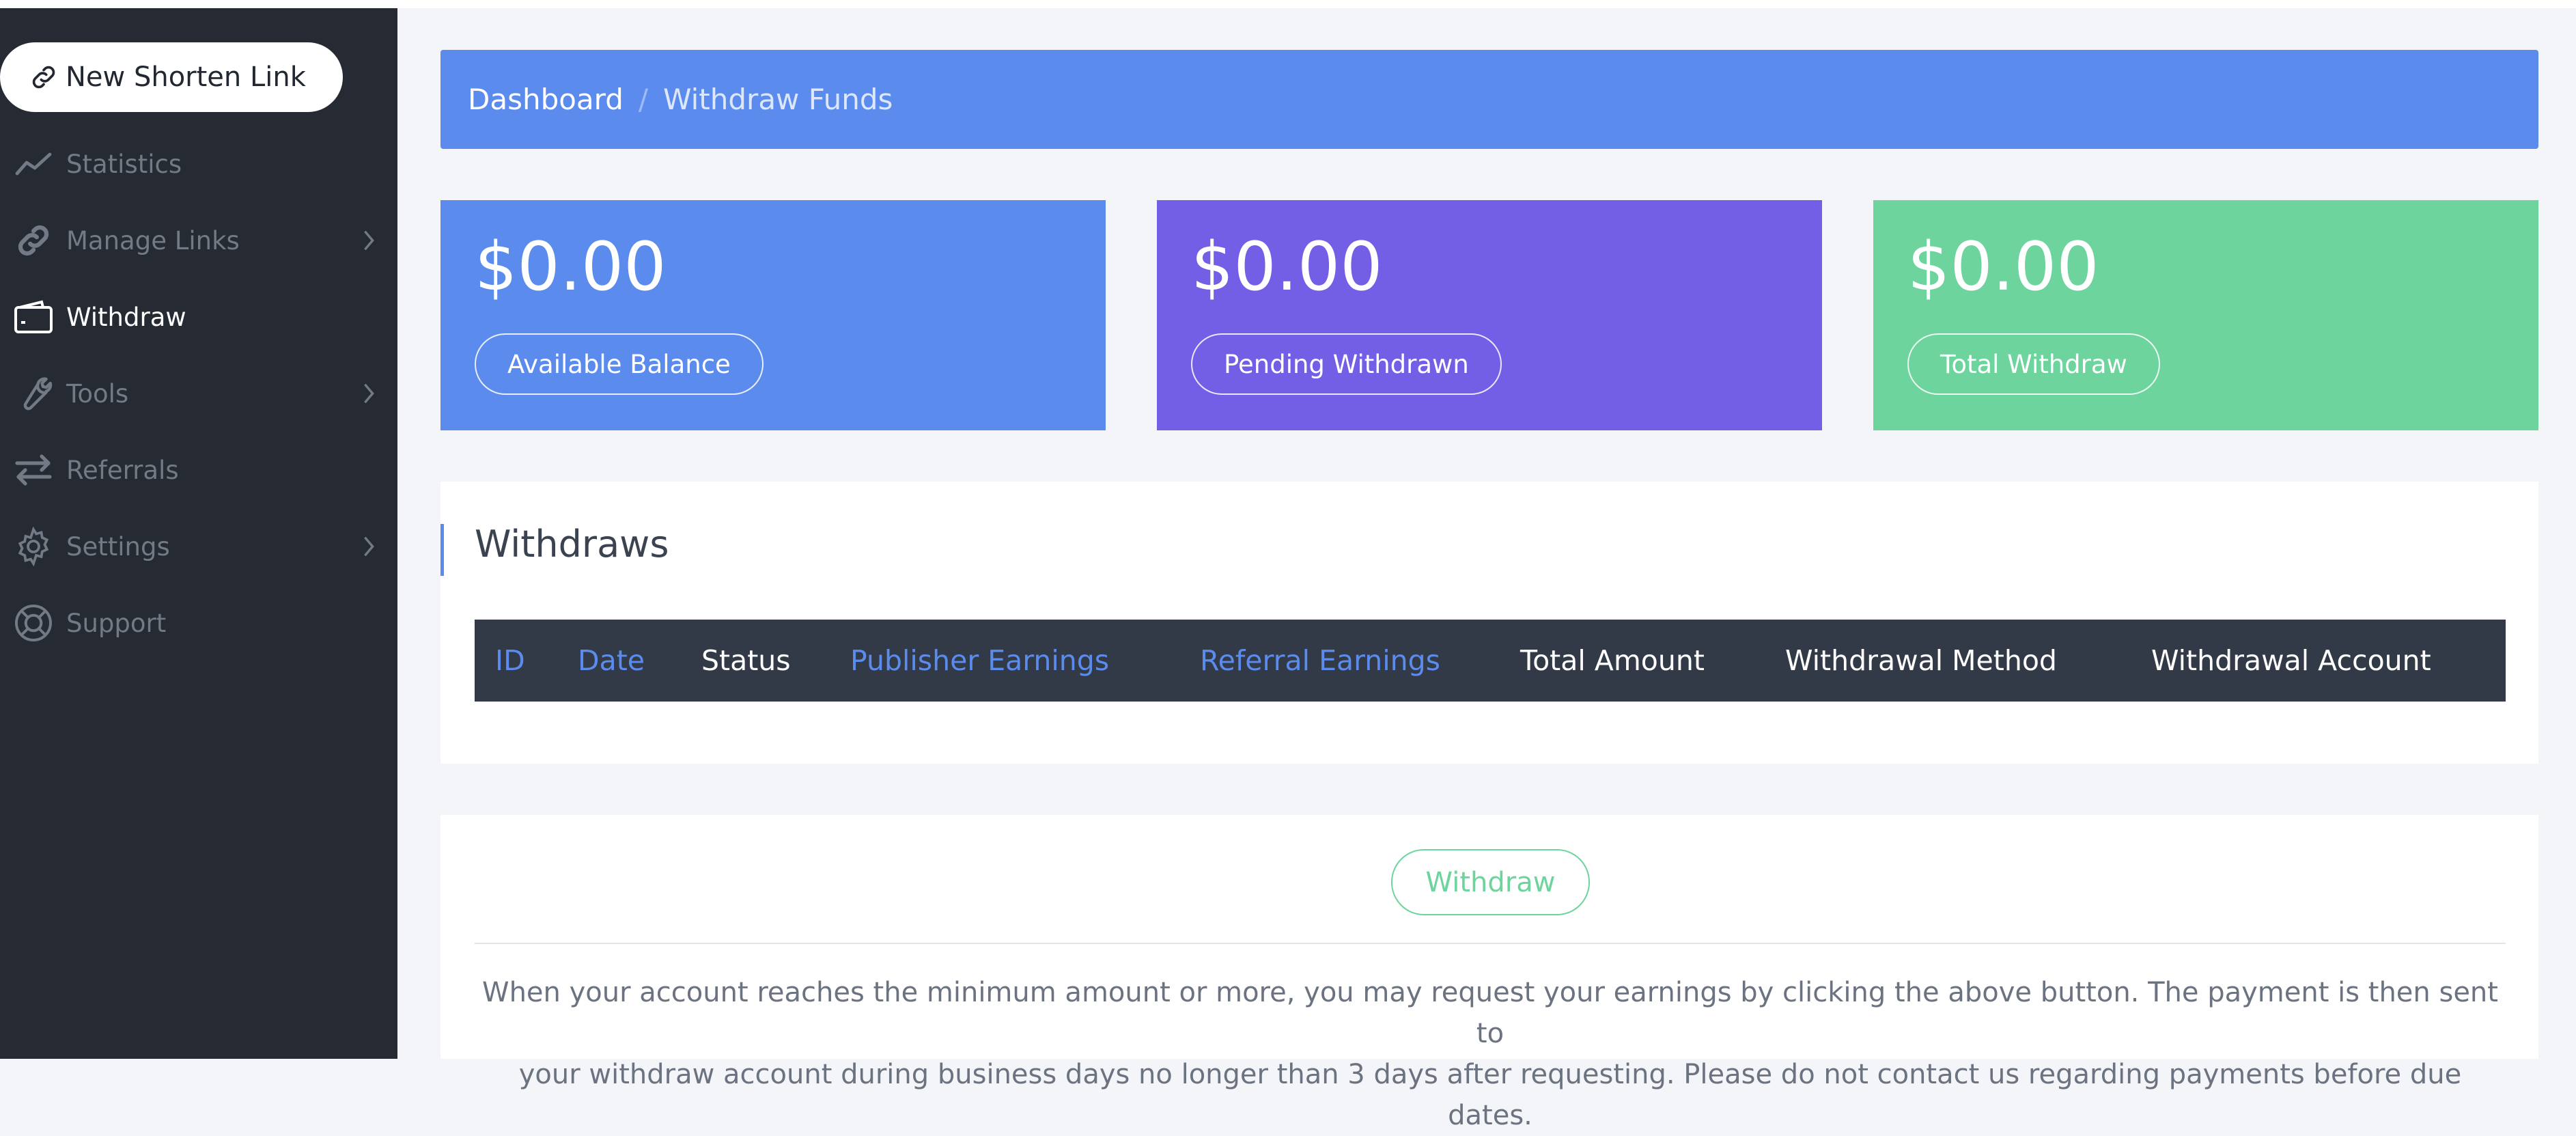 This screenshot has height=1136, width=2576. Describe the element at coordinates (1320, 661) in the screenshot. I see `column-header-referral-earnings: Referral Earnings` at that location.